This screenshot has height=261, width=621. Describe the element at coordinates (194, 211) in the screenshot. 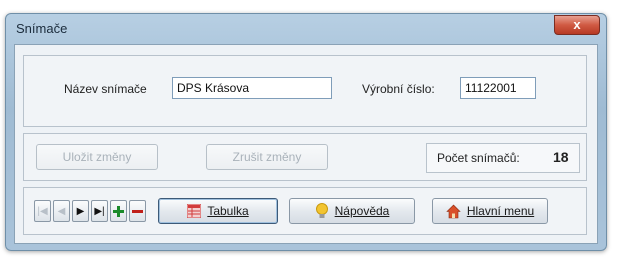

I see `table-icon` at that location.